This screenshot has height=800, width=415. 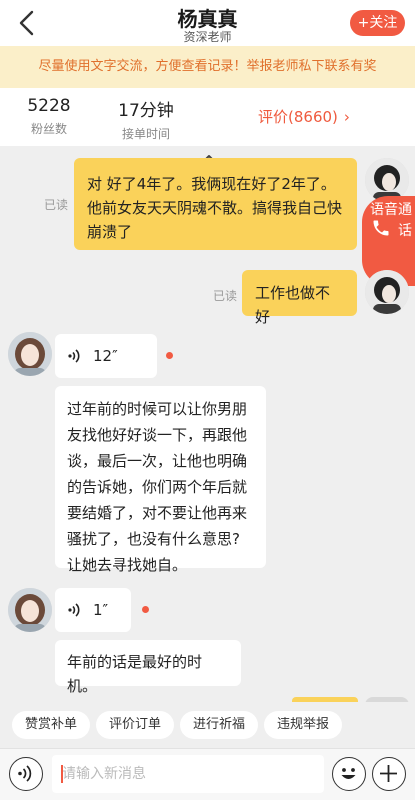 I want to click on voice-input-button, so click(x=26, y=774).